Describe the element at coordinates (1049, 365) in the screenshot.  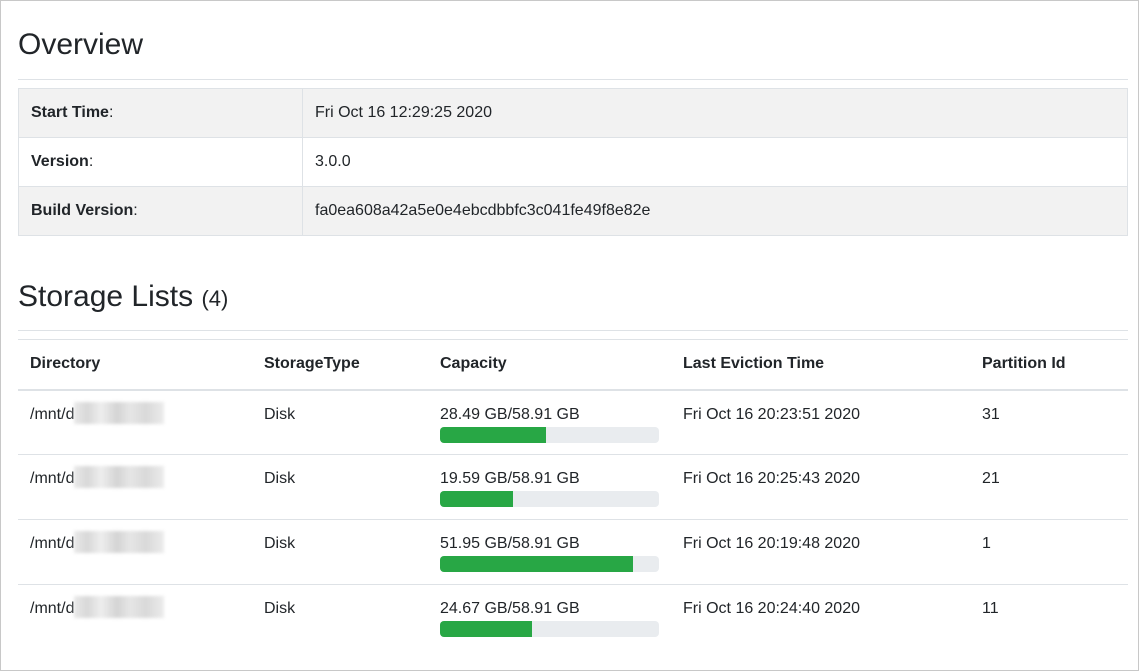
I see `column-header-partition-id: Partition Id` at that location.